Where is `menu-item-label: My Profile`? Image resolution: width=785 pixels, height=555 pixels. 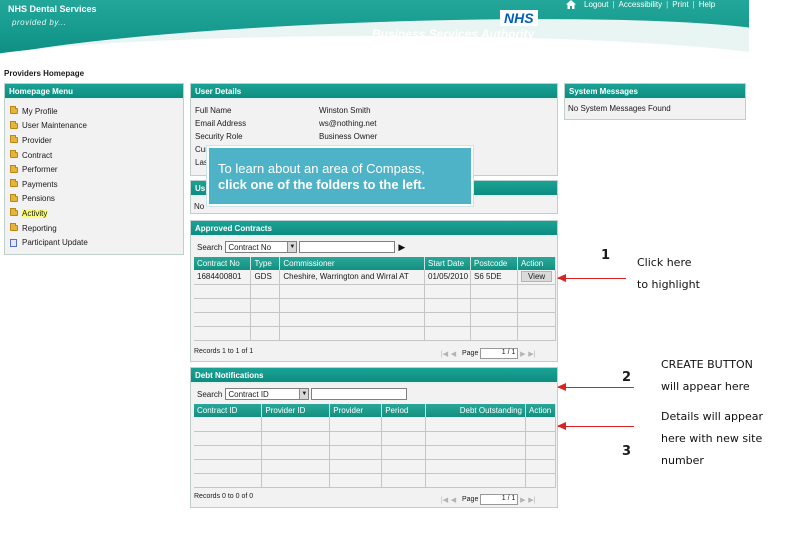
menu-item-label: My Profile is located at coordinates (40, 111).